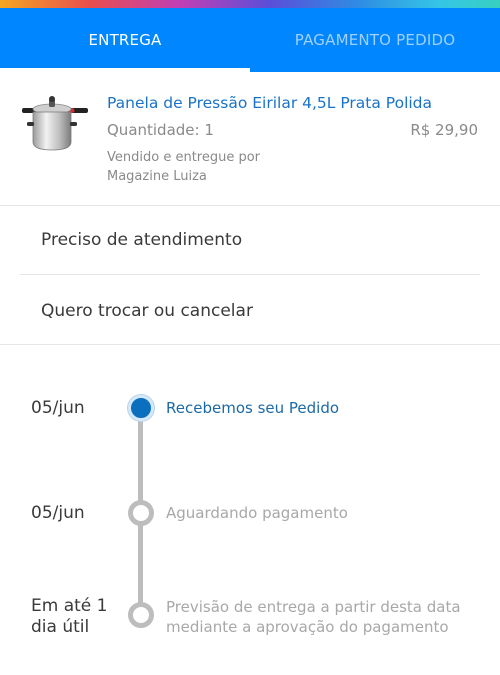 This screenshot has height=675, width=500. I want to click on product-quantity: Quantidade: 1, so click(160, 130).